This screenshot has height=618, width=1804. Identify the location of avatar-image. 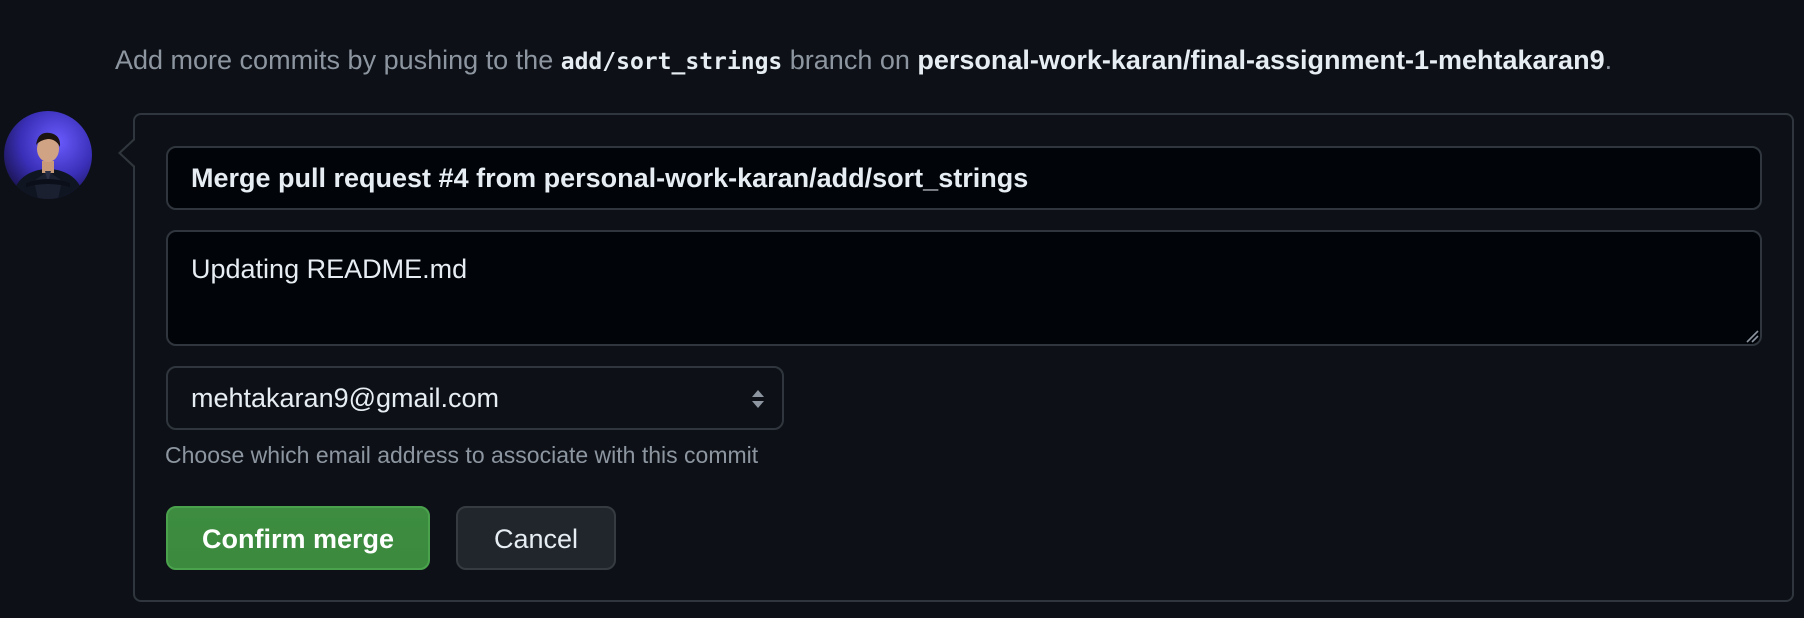
(48, 155).